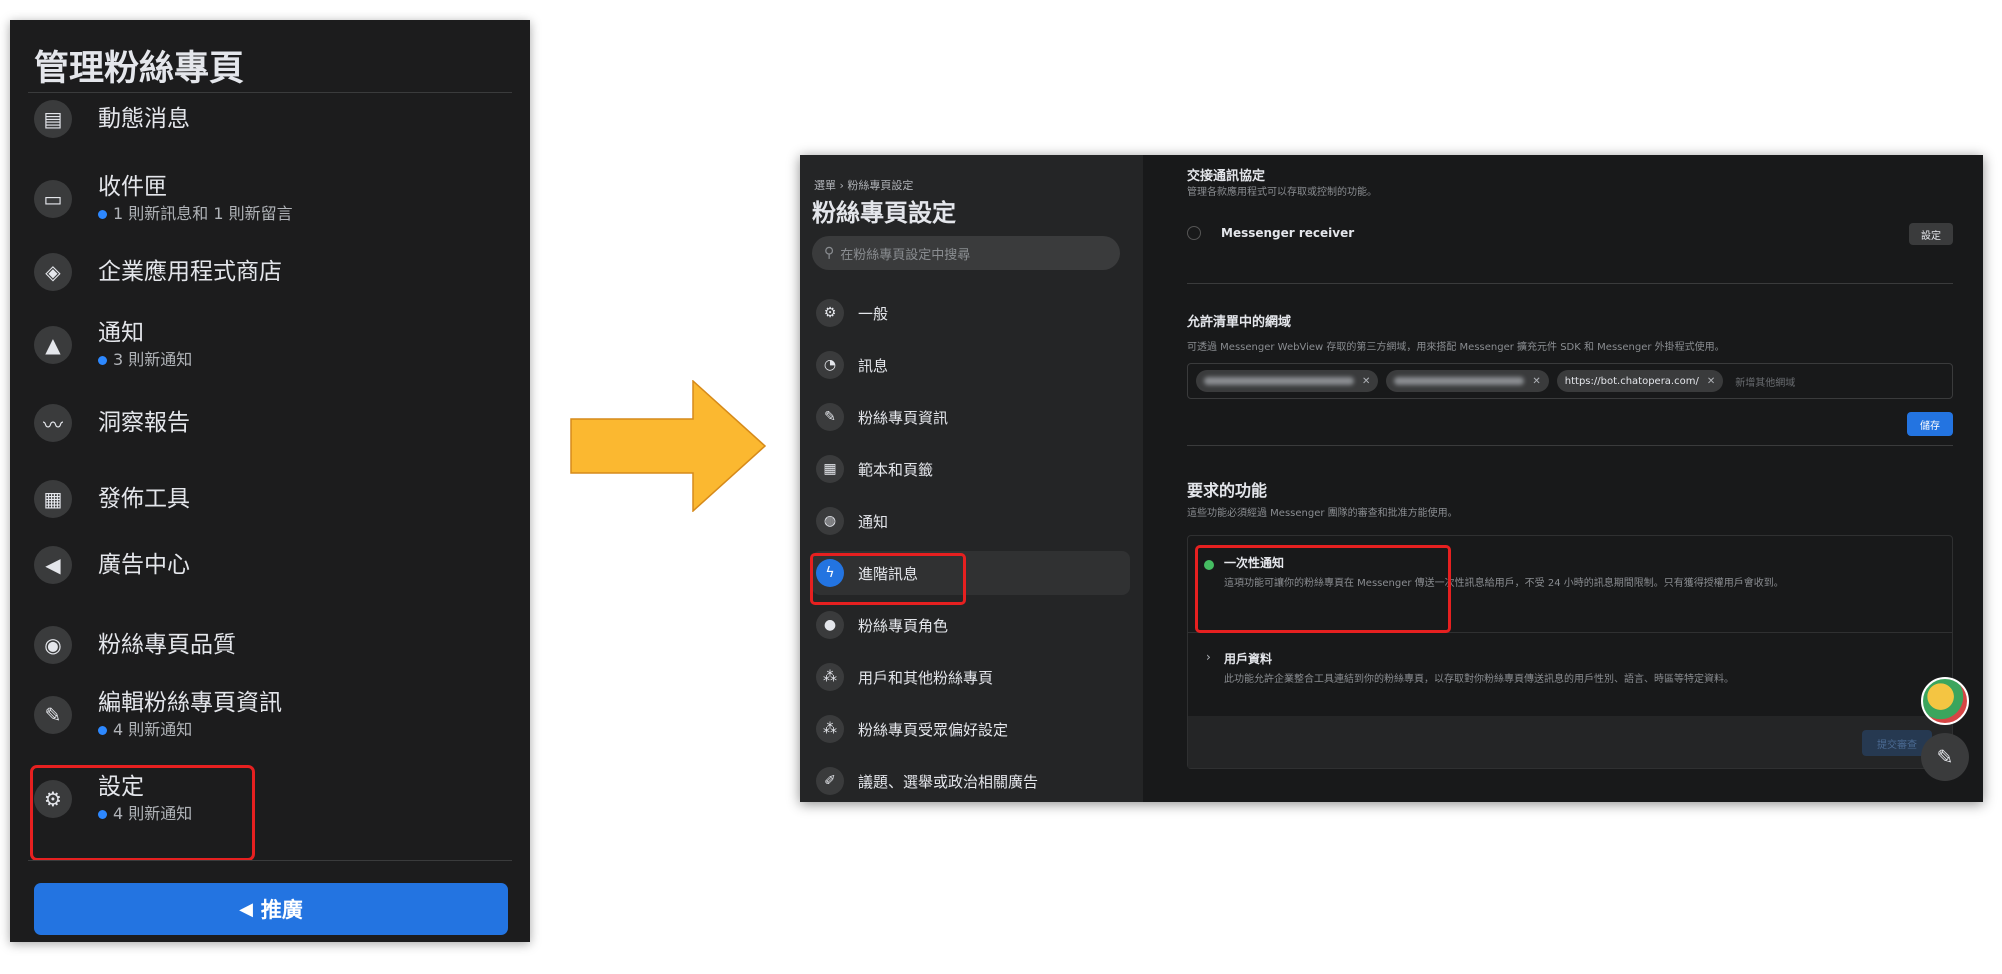 The image size is (2002, 974). I want to click on features-footer: 提交審查, so click(1570, 742).